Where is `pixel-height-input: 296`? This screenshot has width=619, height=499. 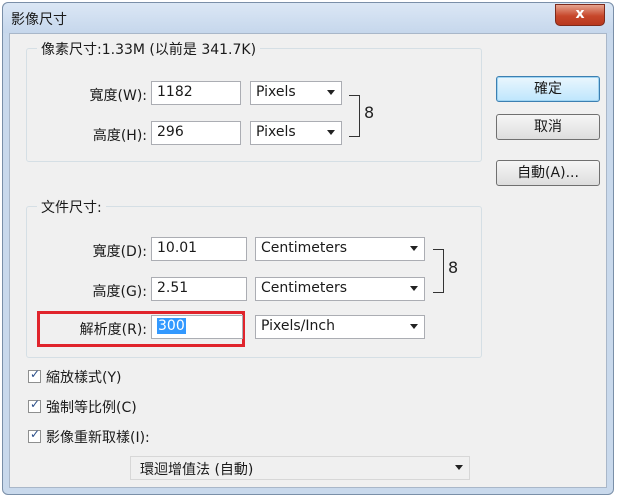
pixel-height-input: 296 is located at coordinates (196, 133).